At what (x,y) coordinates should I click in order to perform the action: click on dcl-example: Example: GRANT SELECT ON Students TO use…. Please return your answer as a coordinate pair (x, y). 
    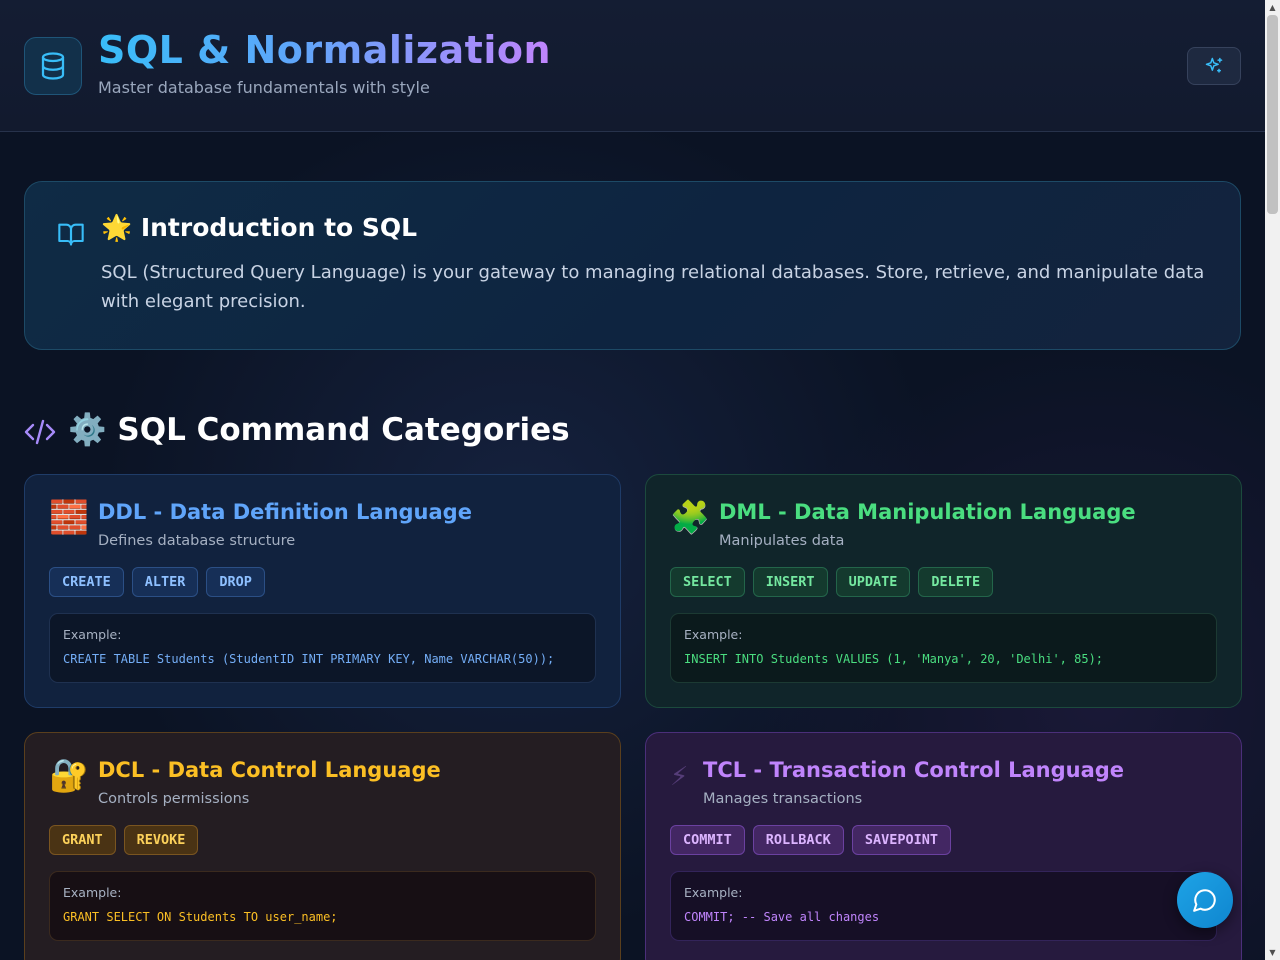
    Looking at the image, I should click on (322, 906).